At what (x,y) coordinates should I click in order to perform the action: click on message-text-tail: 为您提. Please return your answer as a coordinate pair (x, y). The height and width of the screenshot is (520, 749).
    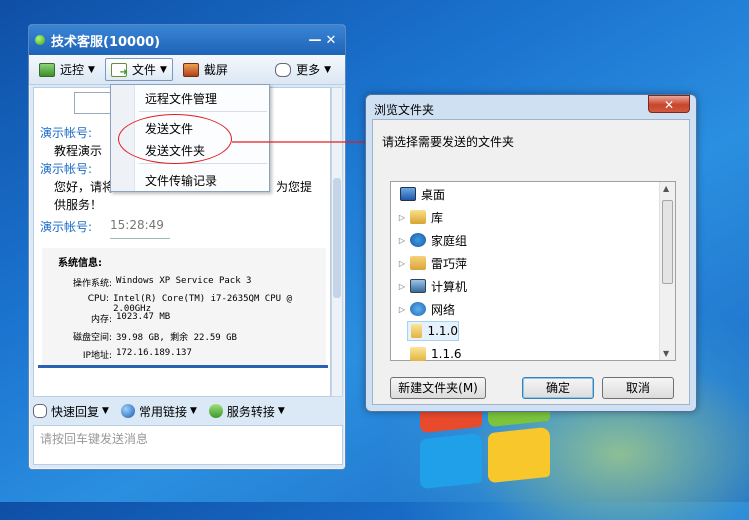
    Looking at the image, I should click on (294, 187).